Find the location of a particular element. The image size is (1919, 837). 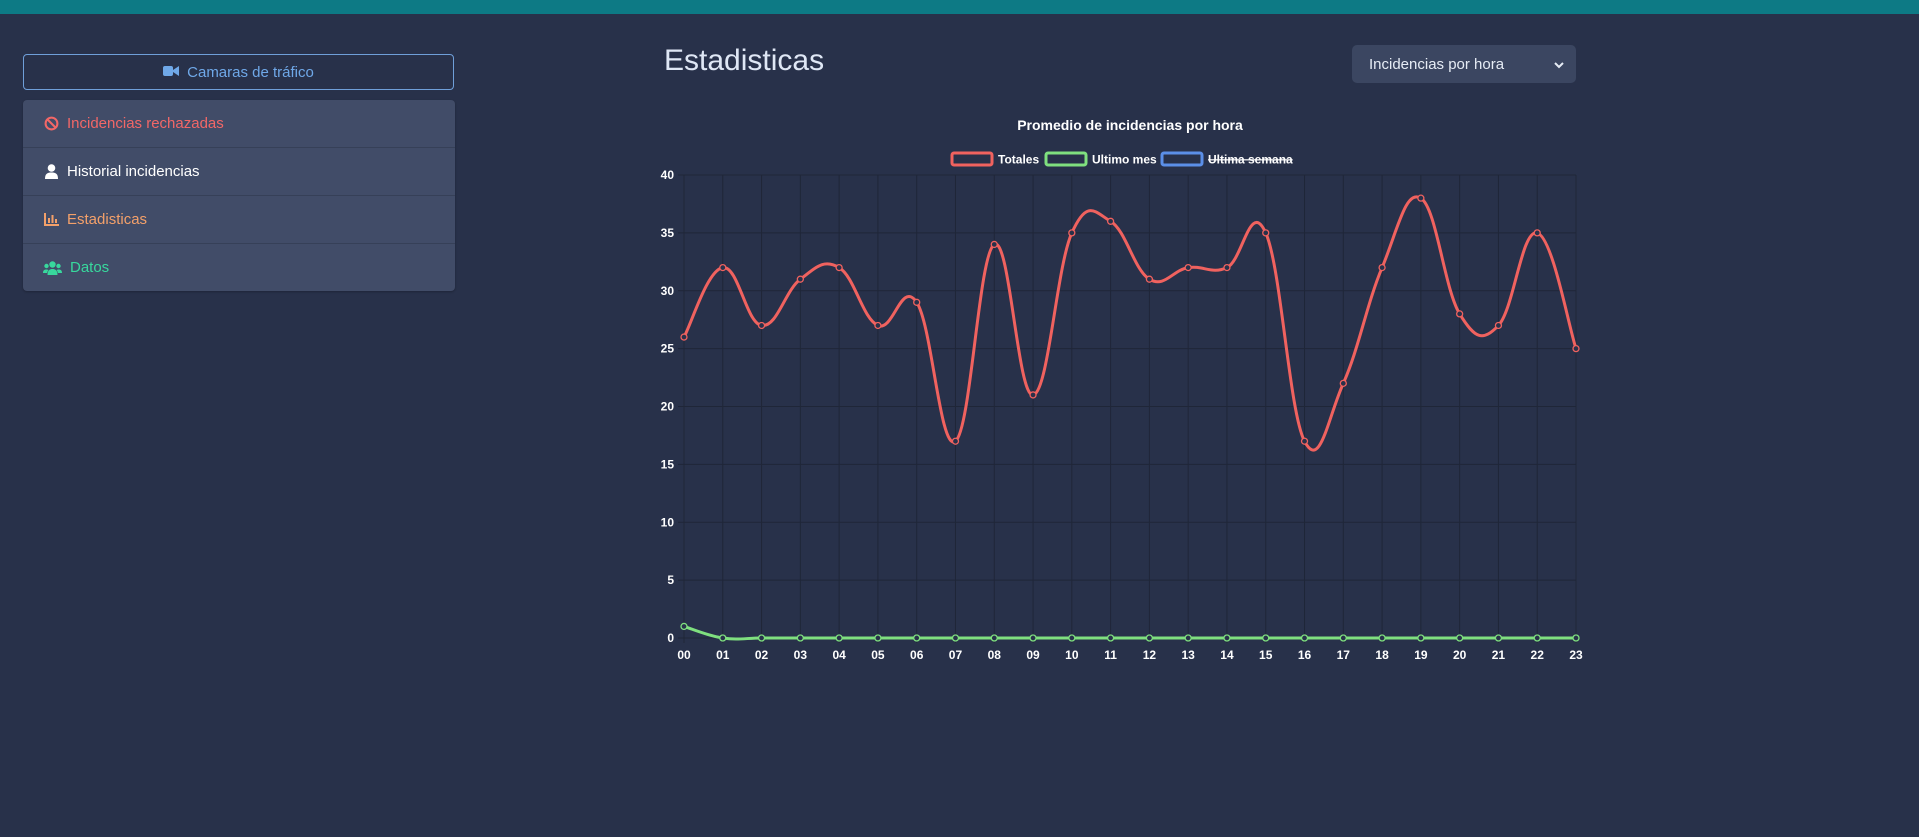

x-tick-label: 12 is located at coordinates (1150, 655).